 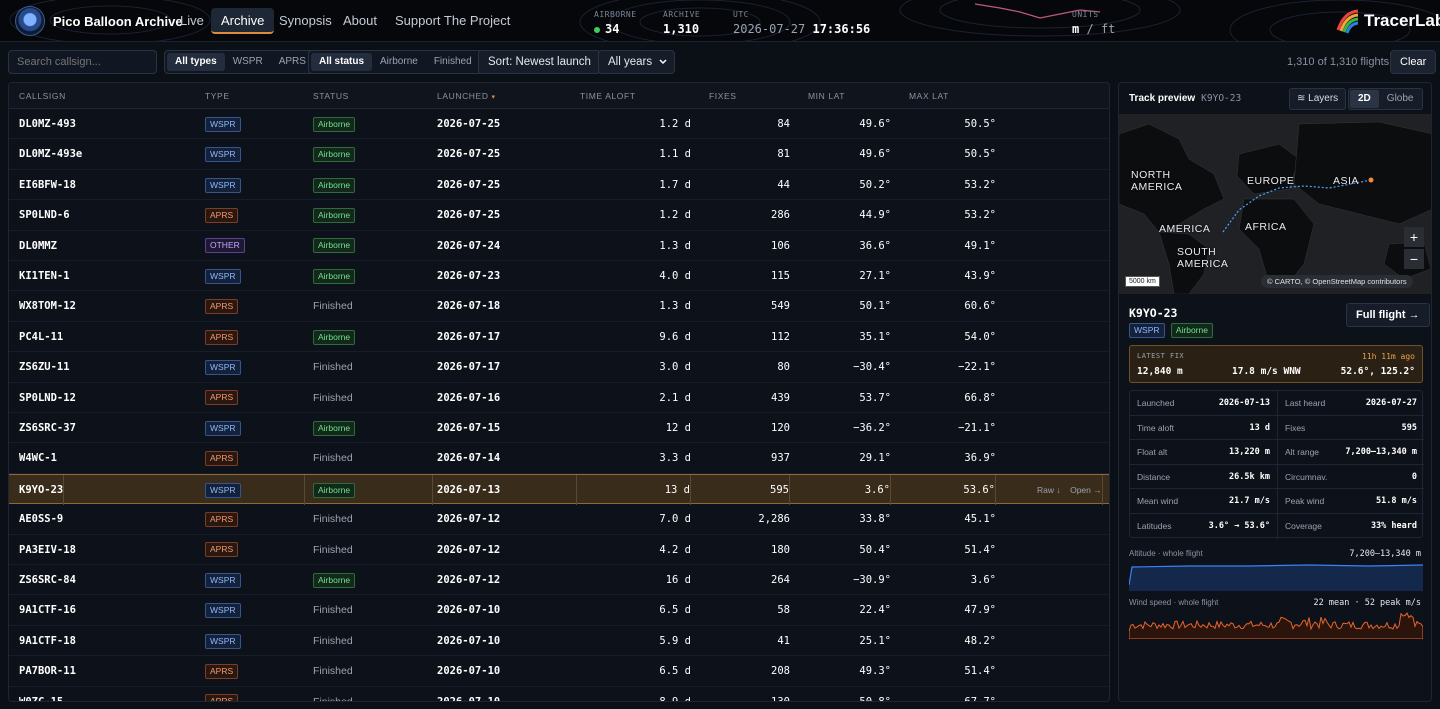 I want to click on airborne-stat: AIRBORNE 34, so click(x=615, y=23).